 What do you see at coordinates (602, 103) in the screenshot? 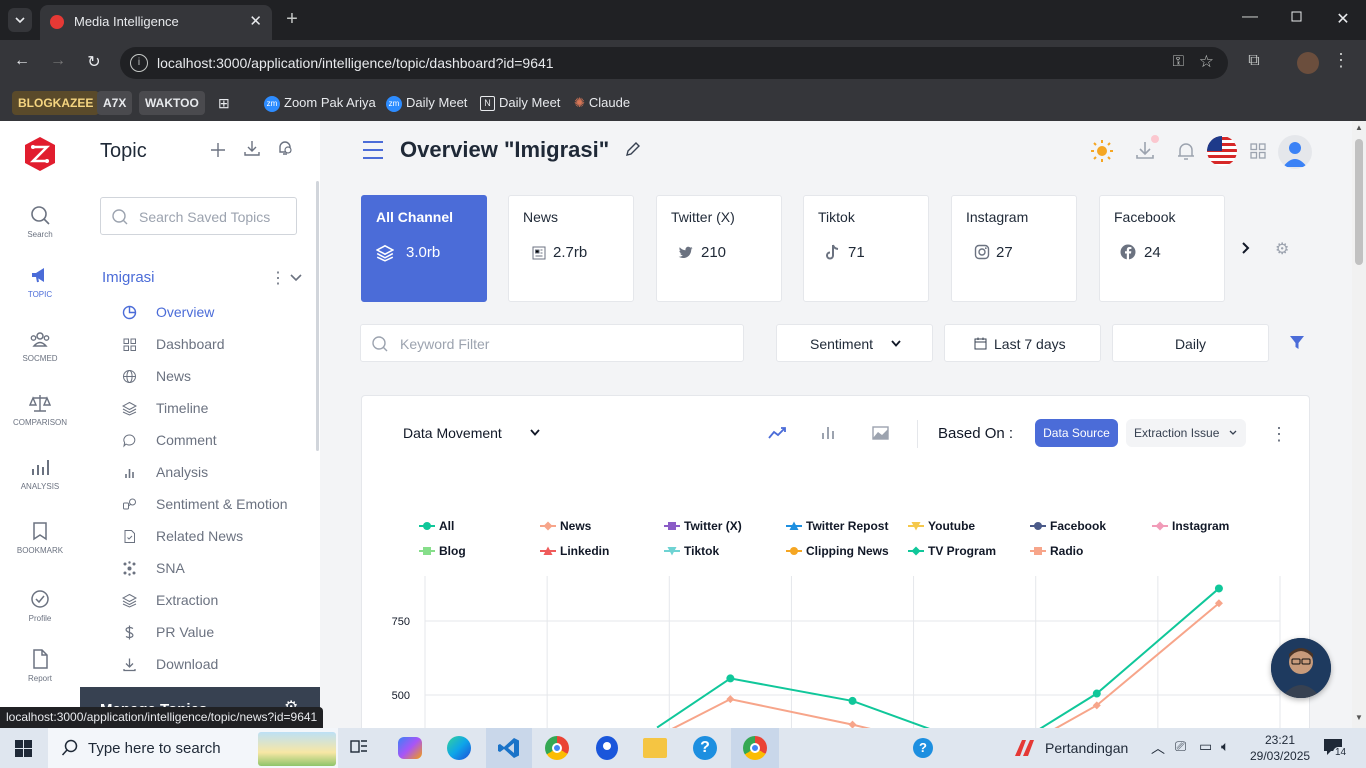
I see `bookmark-claude: ✺ Claude` at bounding box center [602, 103].